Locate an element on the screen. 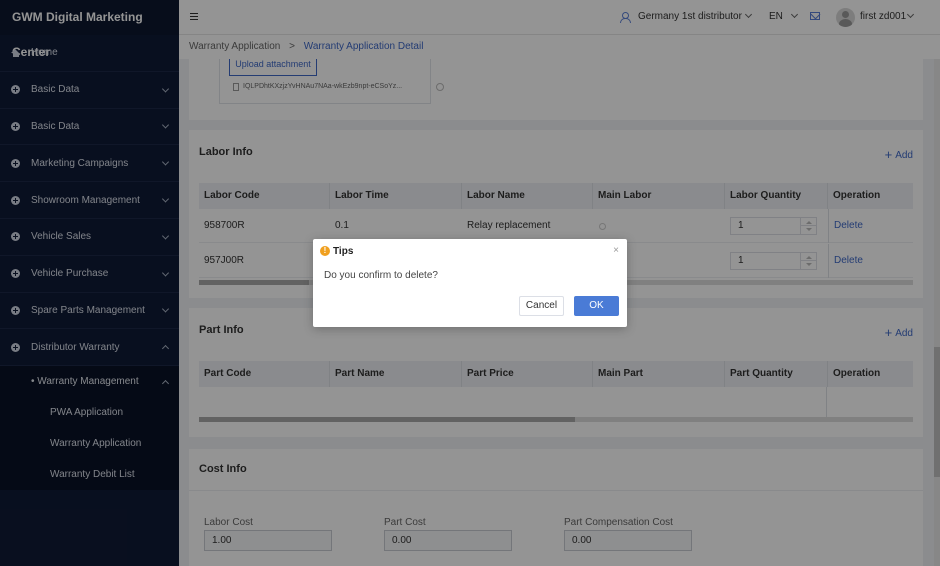 This screenshot has height=566, width=940. warning-icon: ! is located at coordinates (325, 251).